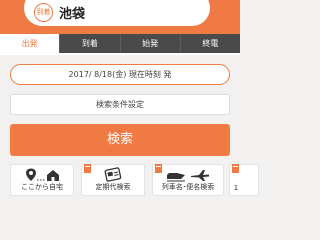 The width and height of the screenshot is (320, 240). I want to click on quick-link-home: ここから自宅, so click(42, 180).